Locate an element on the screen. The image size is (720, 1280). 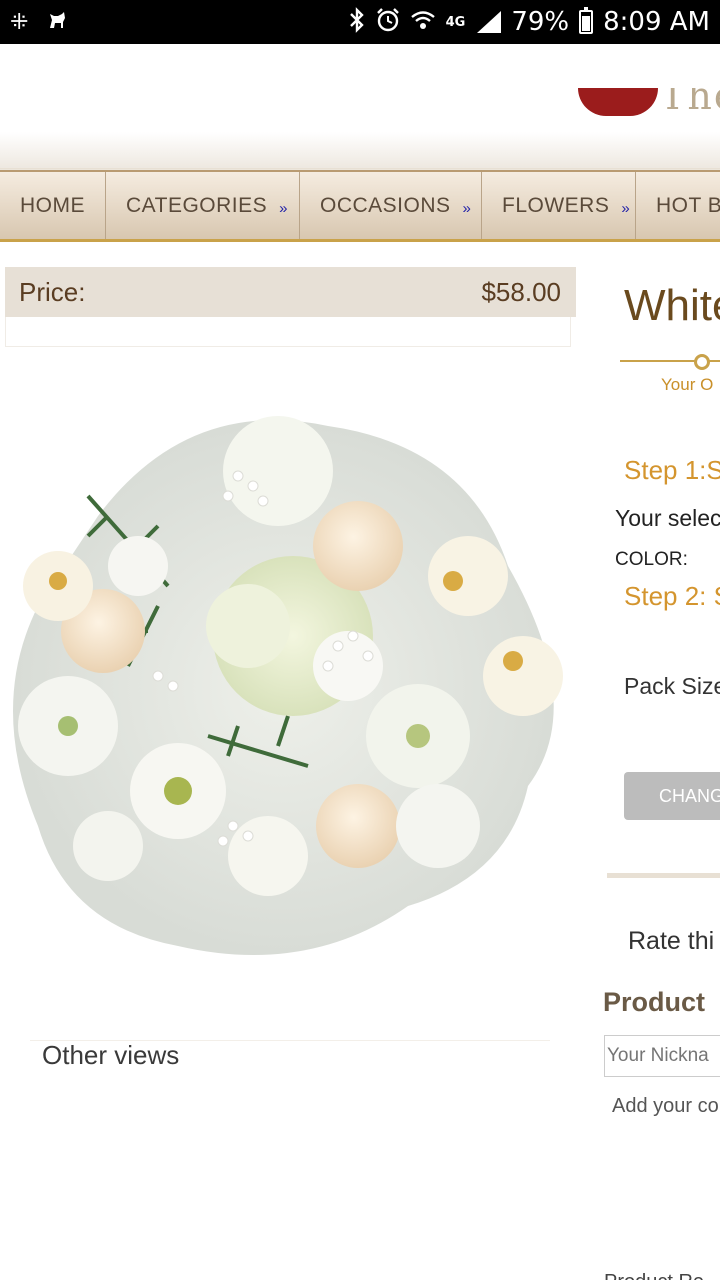
signal-icon is located at coordinates (488, 22).